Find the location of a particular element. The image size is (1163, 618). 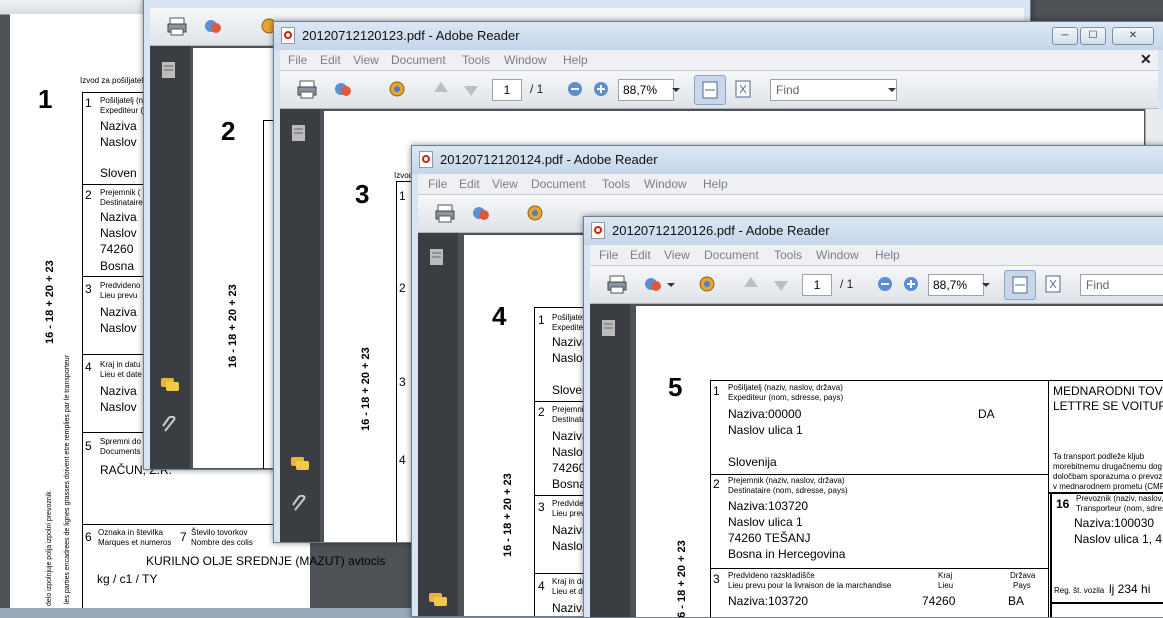

consignee-city: 74260 TEŠANJ is located at coordinates (769, 538).